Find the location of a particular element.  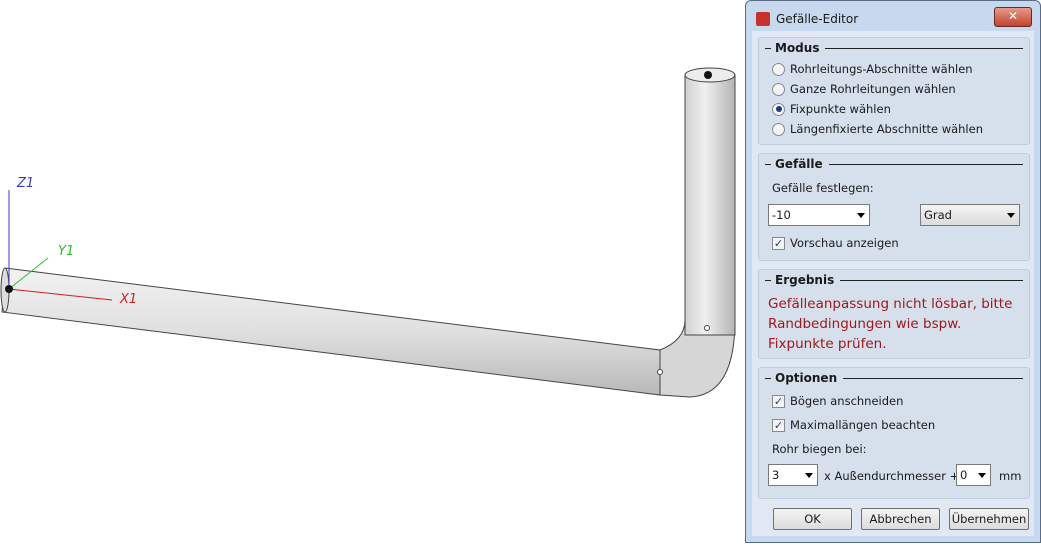

x-axis-label: X1 is located at coordinates (128, 299).